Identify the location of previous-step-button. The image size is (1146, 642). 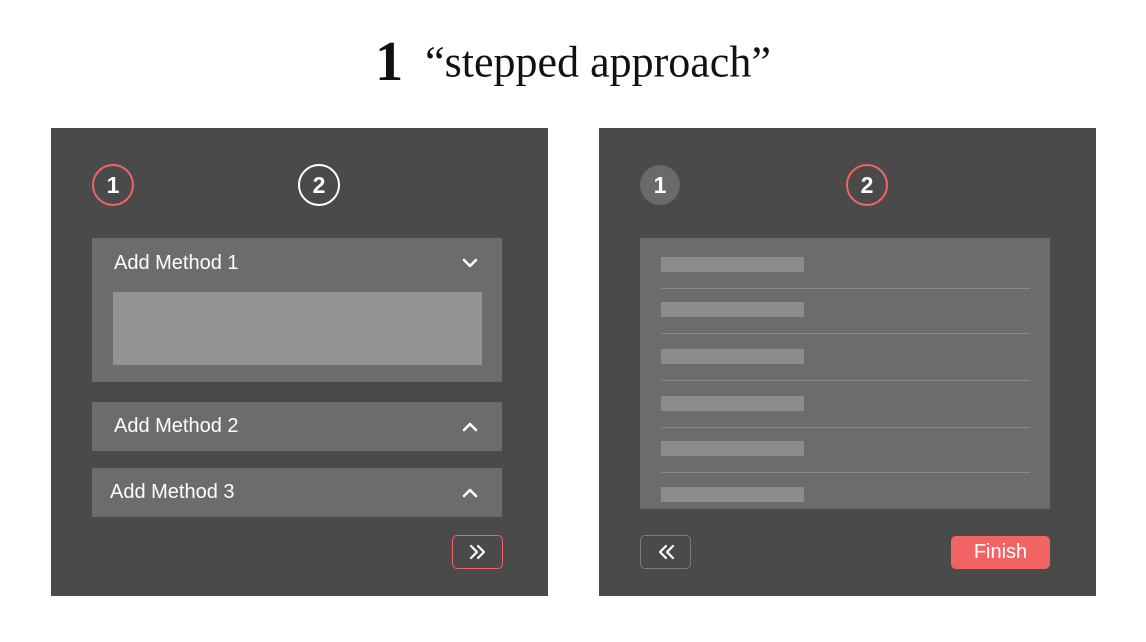
(665, 552).